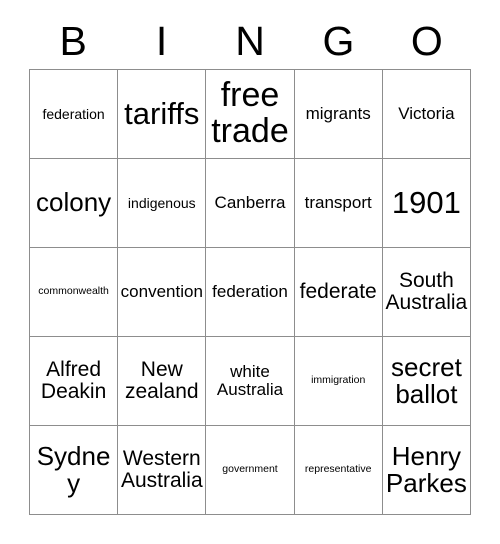 Image resolution: width=500 pixels, height=544 pixels. I want to click on bingo-cell-r4c3: white Australia, so click(250, 381).